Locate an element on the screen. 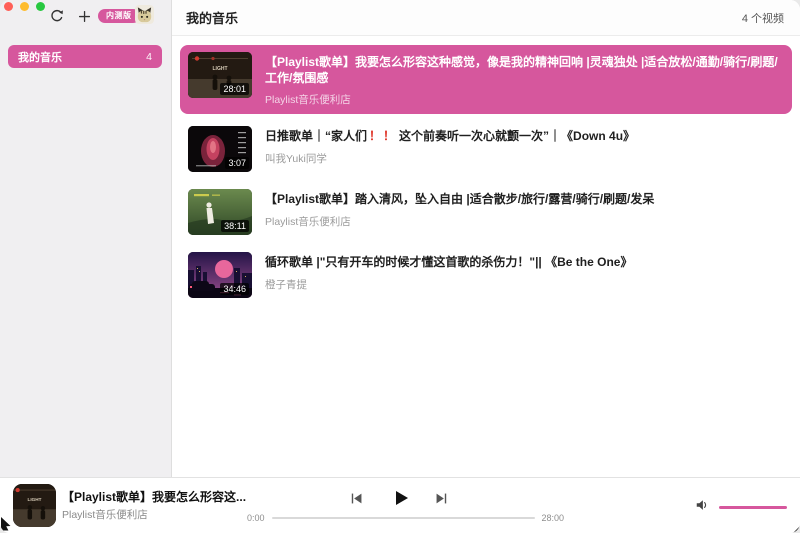  refresh-button is located at coordinates (57, 16).